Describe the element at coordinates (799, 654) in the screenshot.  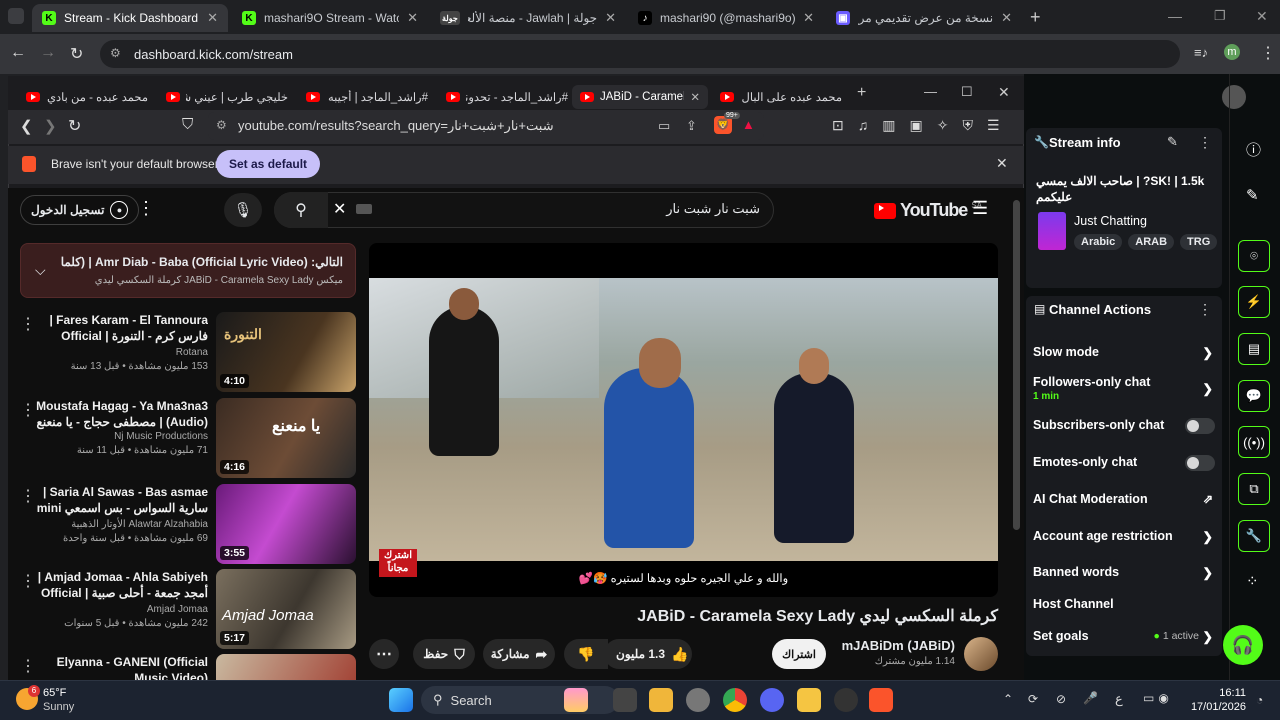
I see `subscribe-button: اشتراك` at that location.